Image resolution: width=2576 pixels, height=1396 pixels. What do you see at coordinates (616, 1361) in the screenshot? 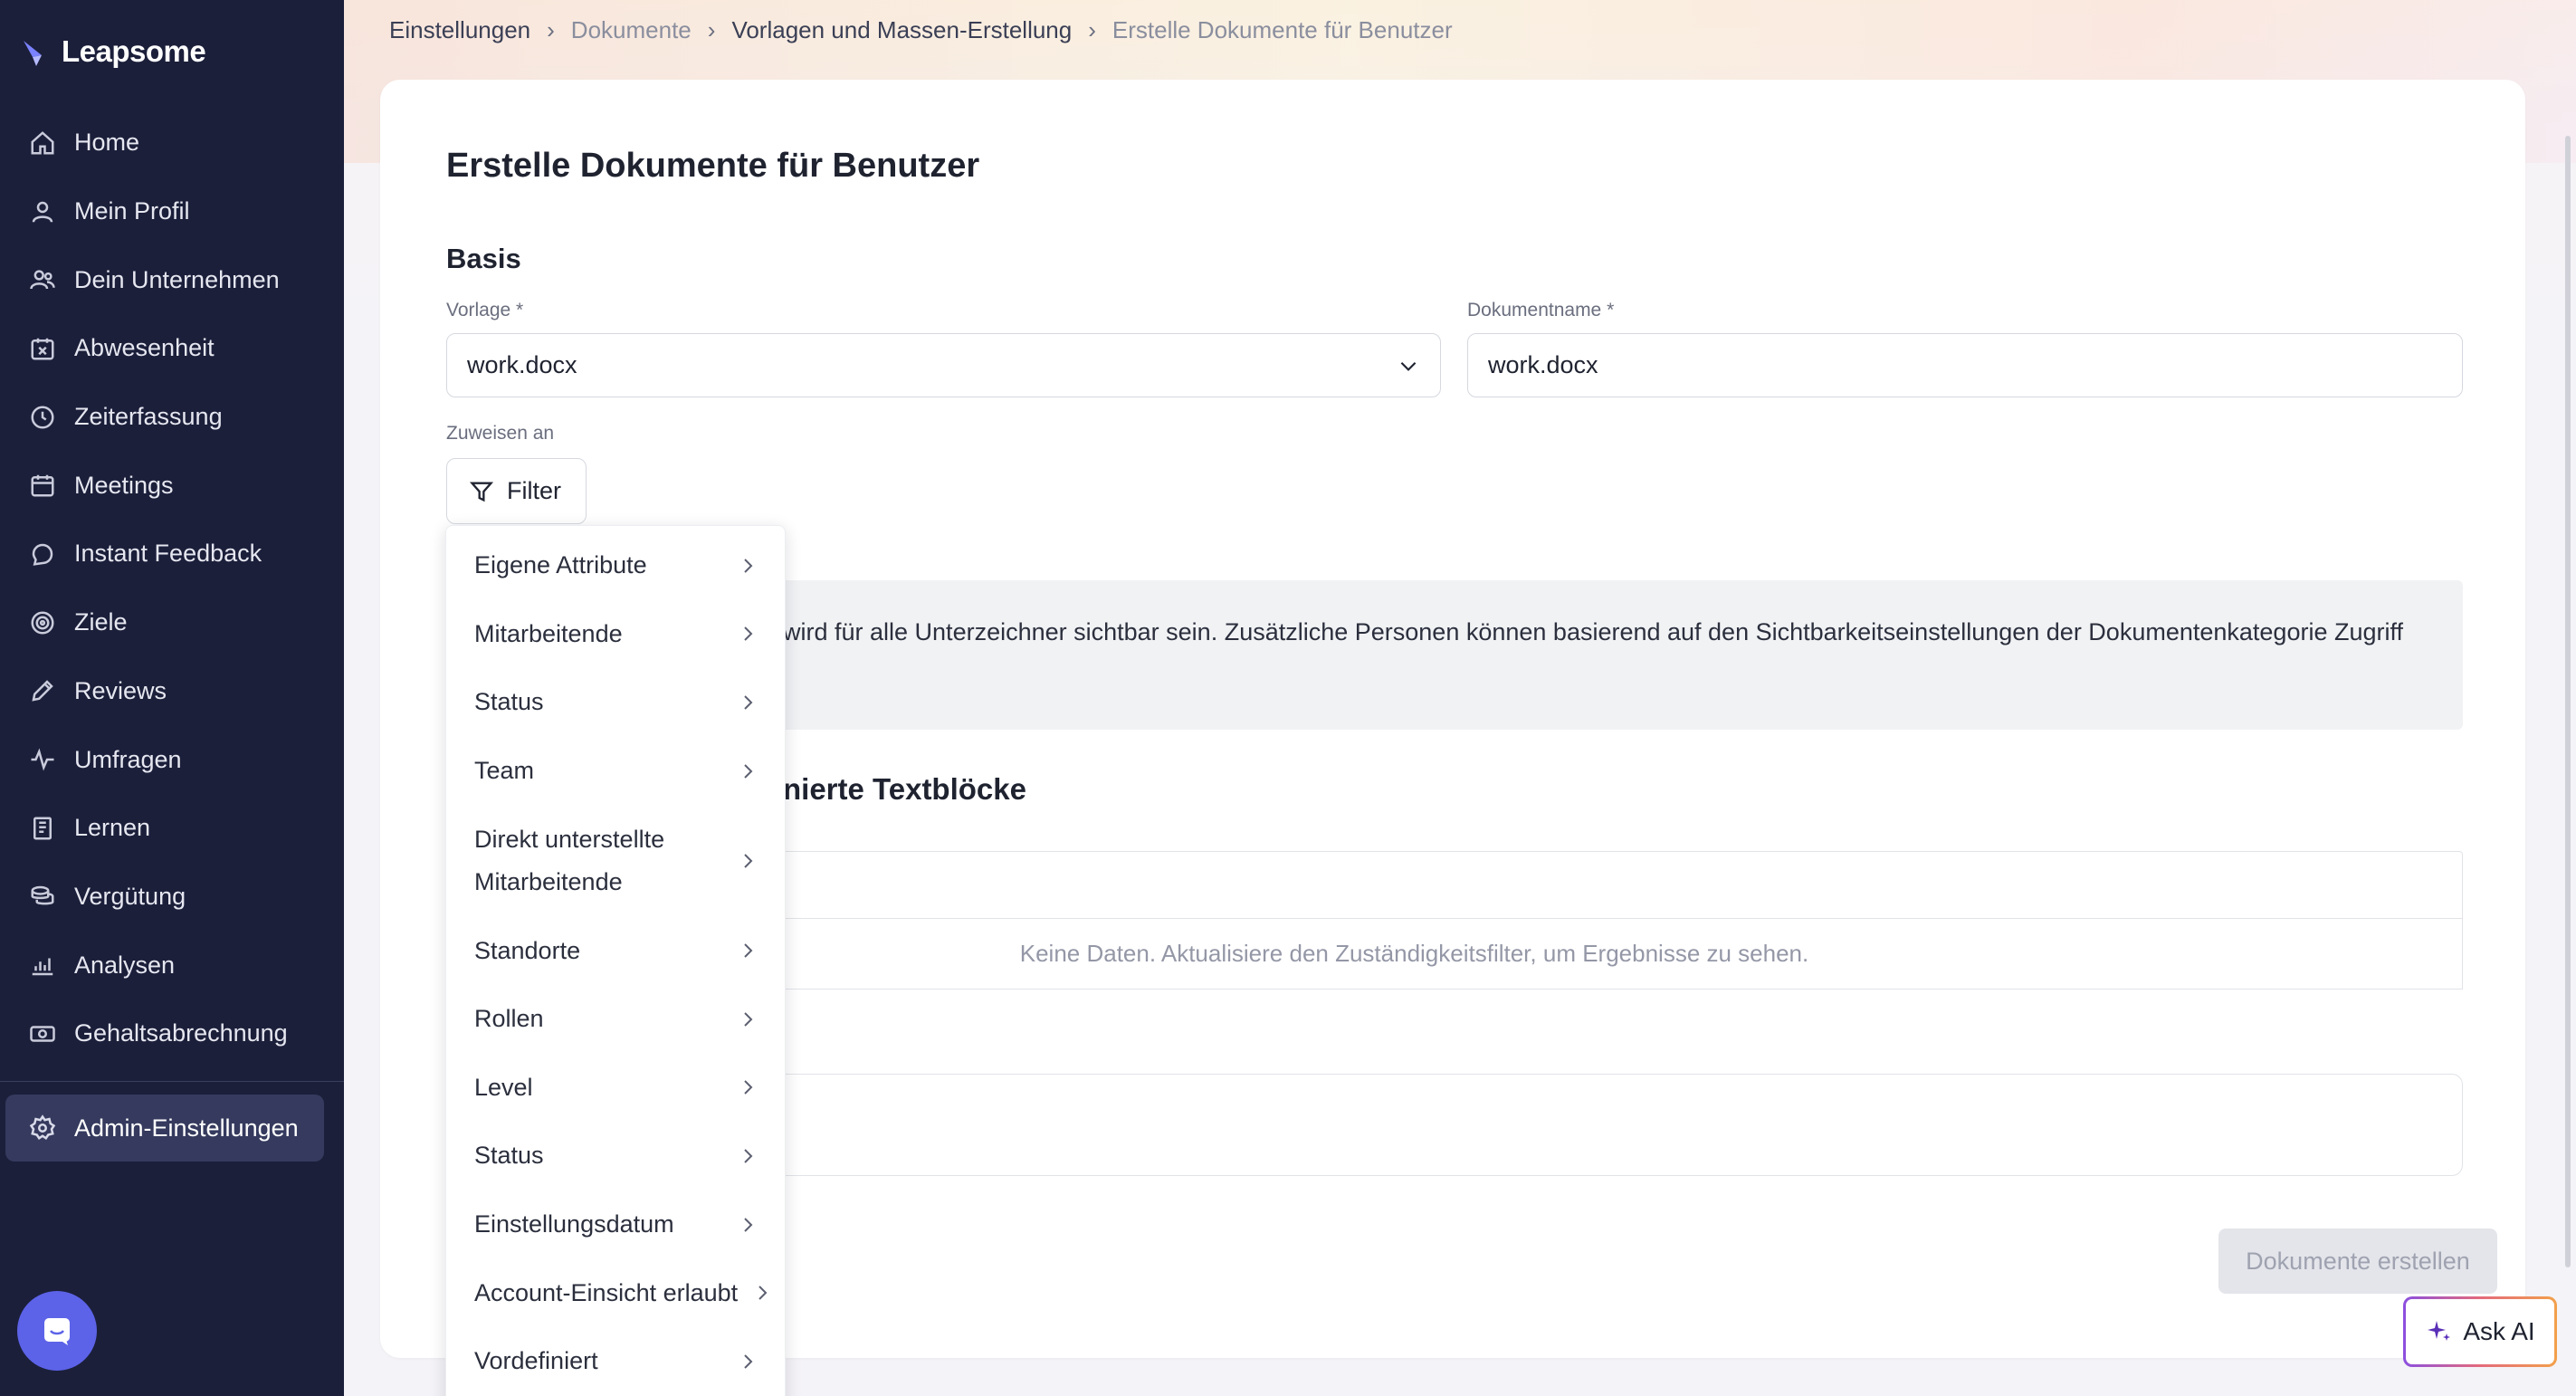
I see `filter-menu-item-predefined: Vordefiniert` at bounding box center [616, 1361].